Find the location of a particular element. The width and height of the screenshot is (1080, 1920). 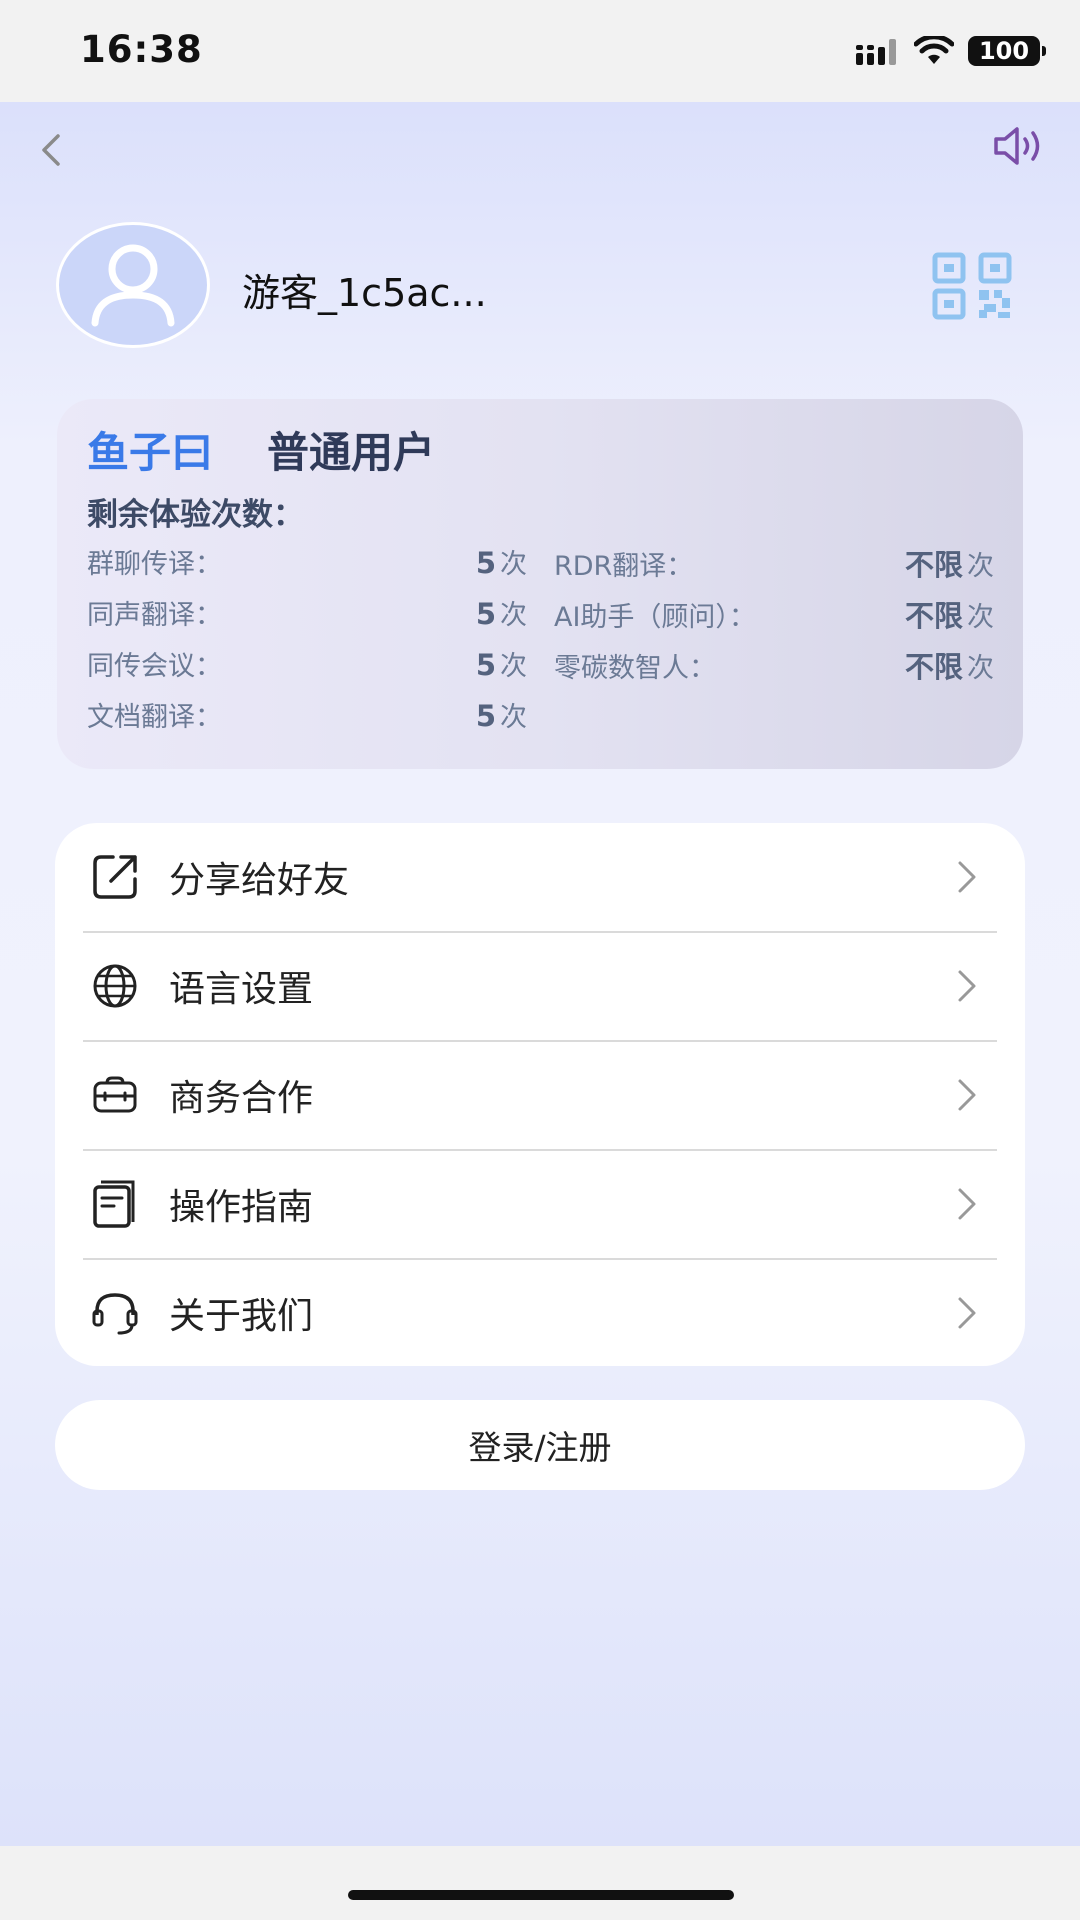

menu-item-label: 语言设置 is located at coordinates (241, 989).